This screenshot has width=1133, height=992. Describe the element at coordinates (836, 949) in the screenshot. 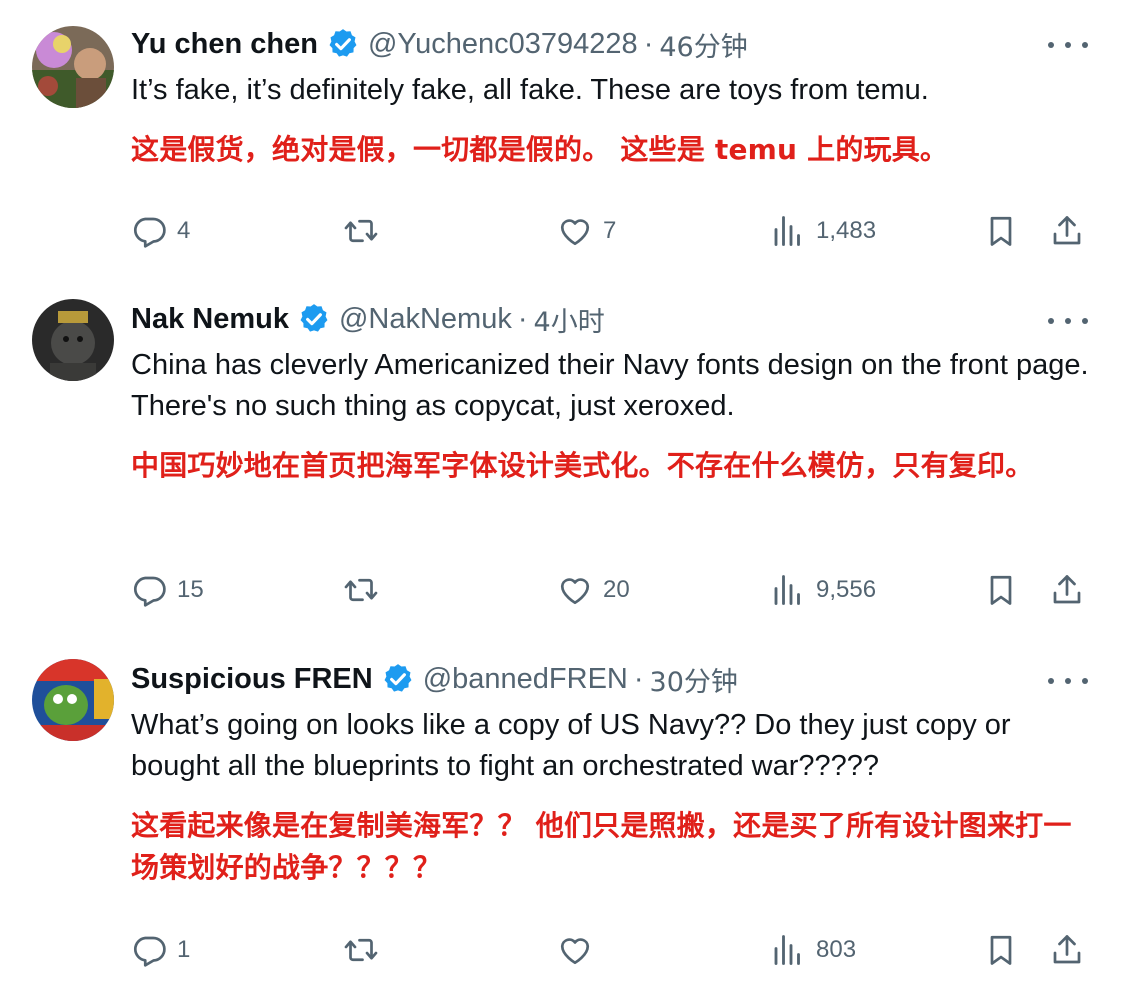

I see `views-count: 803` at that location.